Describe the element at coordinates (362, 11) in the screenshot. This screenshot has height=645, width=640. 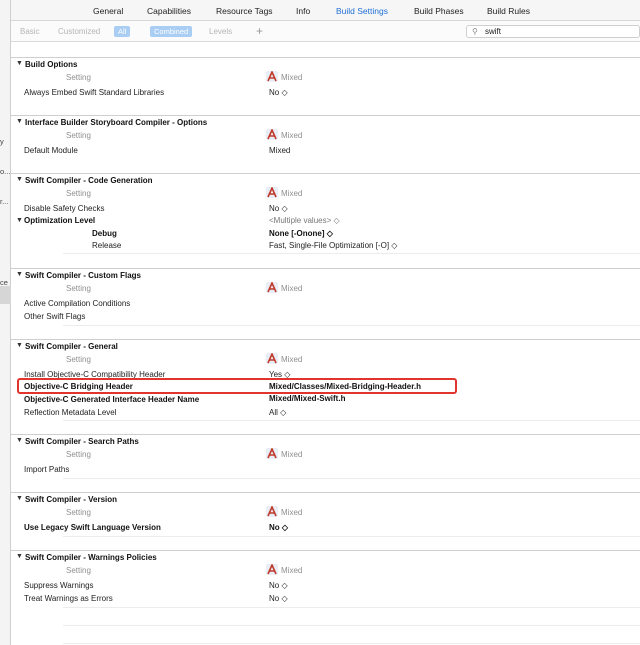
I see `tab-build-settings: Build Settings` at that location.